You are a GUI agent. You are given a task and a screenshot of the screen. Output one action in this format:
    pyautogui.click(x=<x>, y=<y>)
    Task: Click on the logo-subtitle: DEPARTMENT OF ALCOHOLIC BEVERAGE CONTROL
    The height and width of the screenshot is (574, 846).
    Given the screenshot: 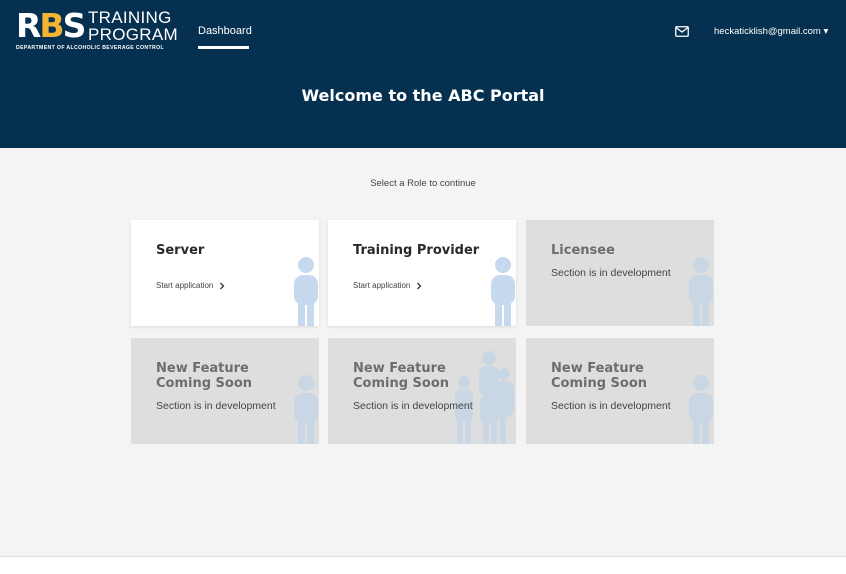 What is the action you would take?
    pyautogui.click(x=90, y=48)
    